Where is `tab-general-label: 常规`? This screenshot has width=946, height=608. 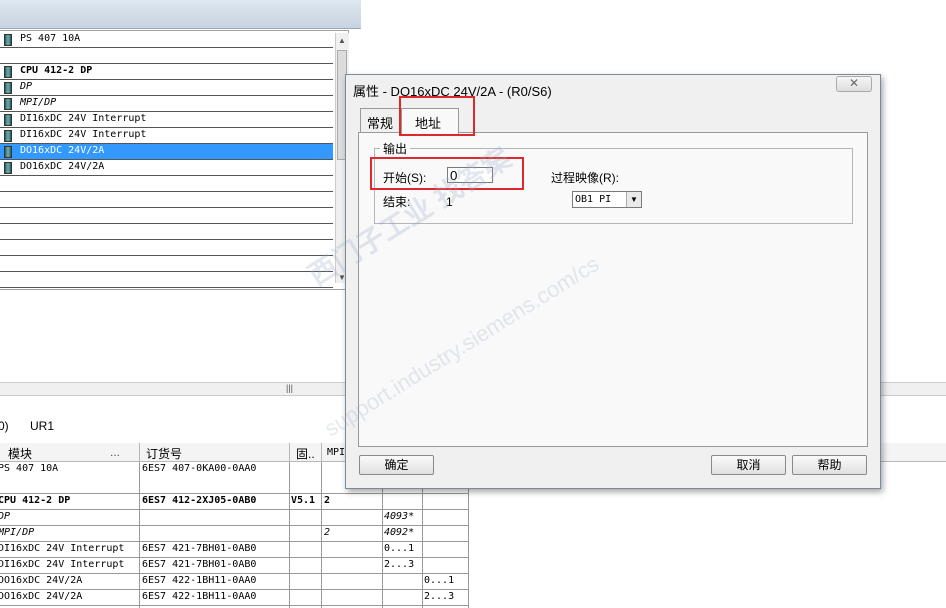 tab-general-label: 常规 is located at coordinates (380, 123).